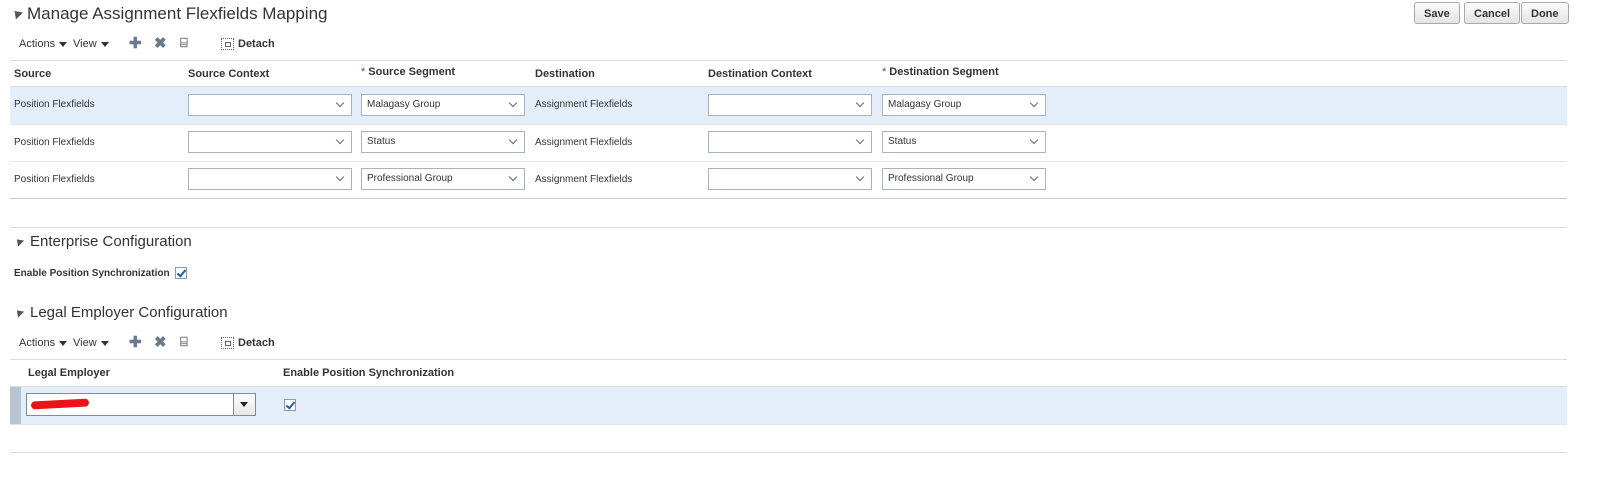  Describe the element at coordinates (565, 74) in the screenshot. I see `col-destination: Destination` at that location.